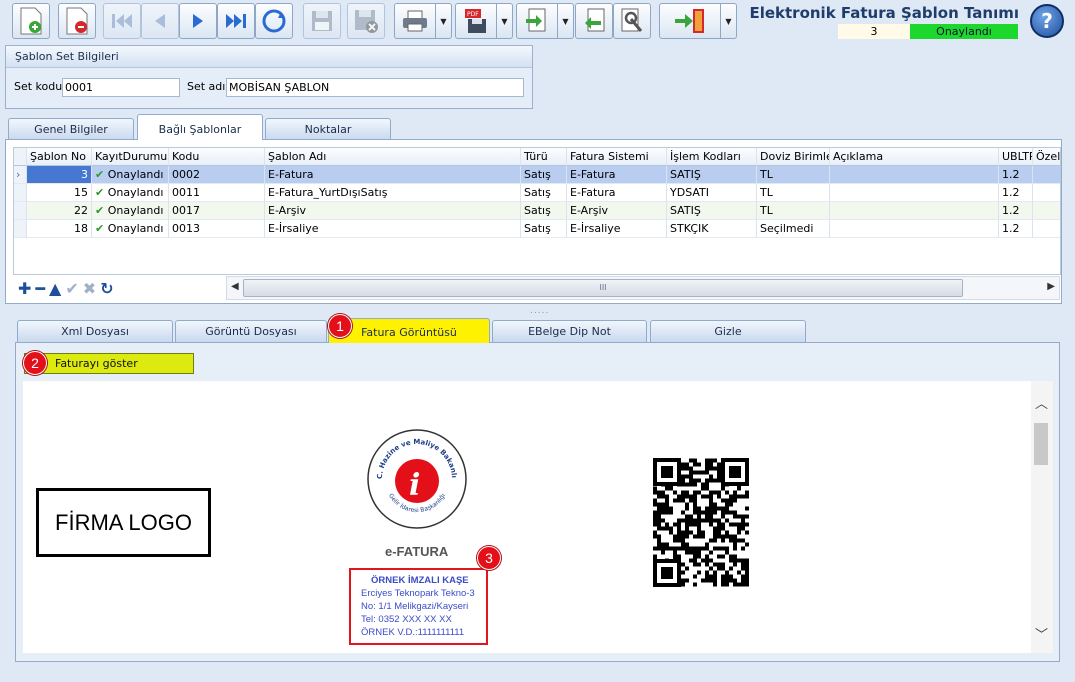 The width and height of the screenshot is (1075, 682). I want to click on cell-transaction-codes: YDSATI, so click(712, 193).